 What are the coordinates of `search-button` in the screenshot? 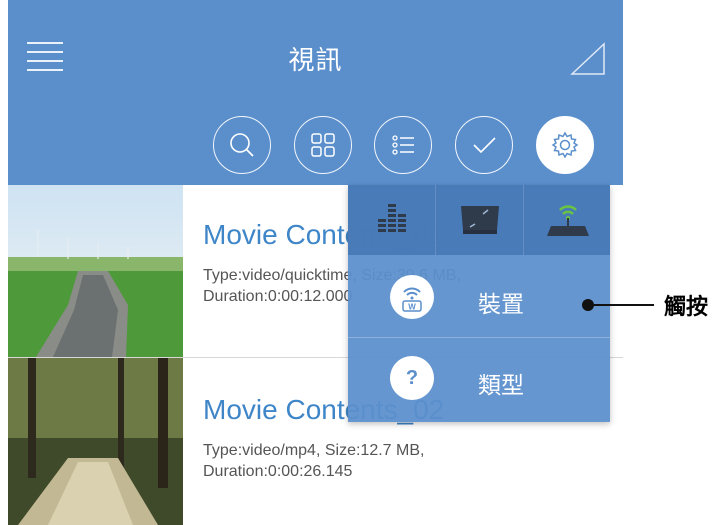 It's located at (242, 145).